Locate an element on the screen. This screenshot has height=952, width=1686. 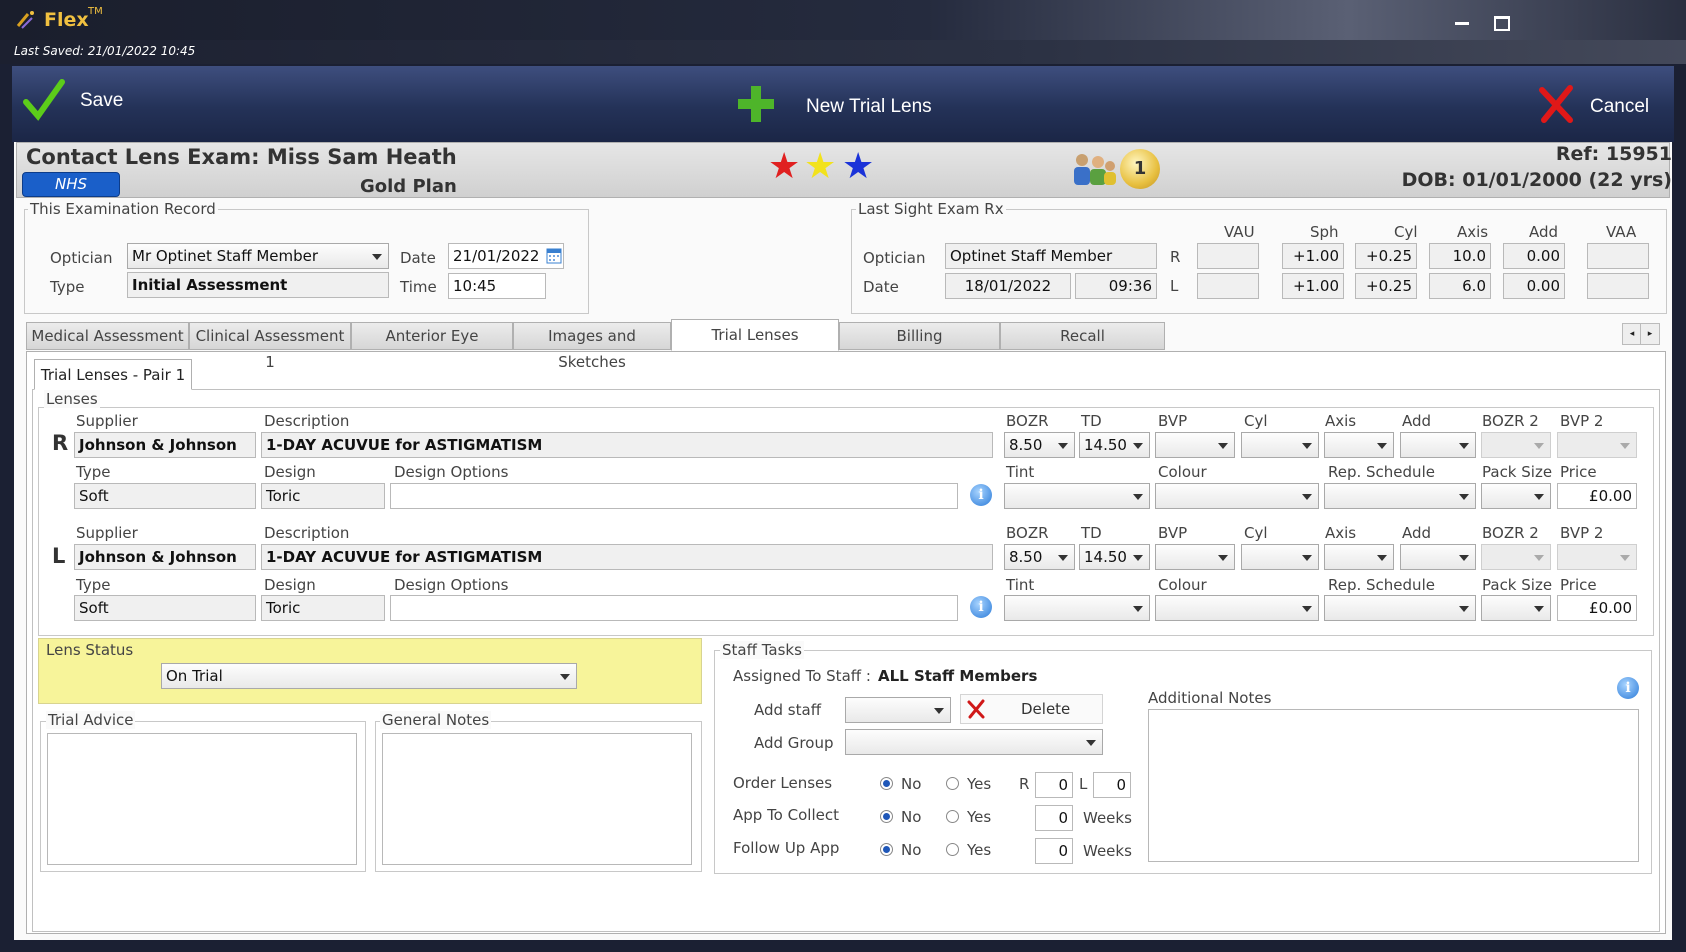
l-add-select is located at coordinates (1438, 557).